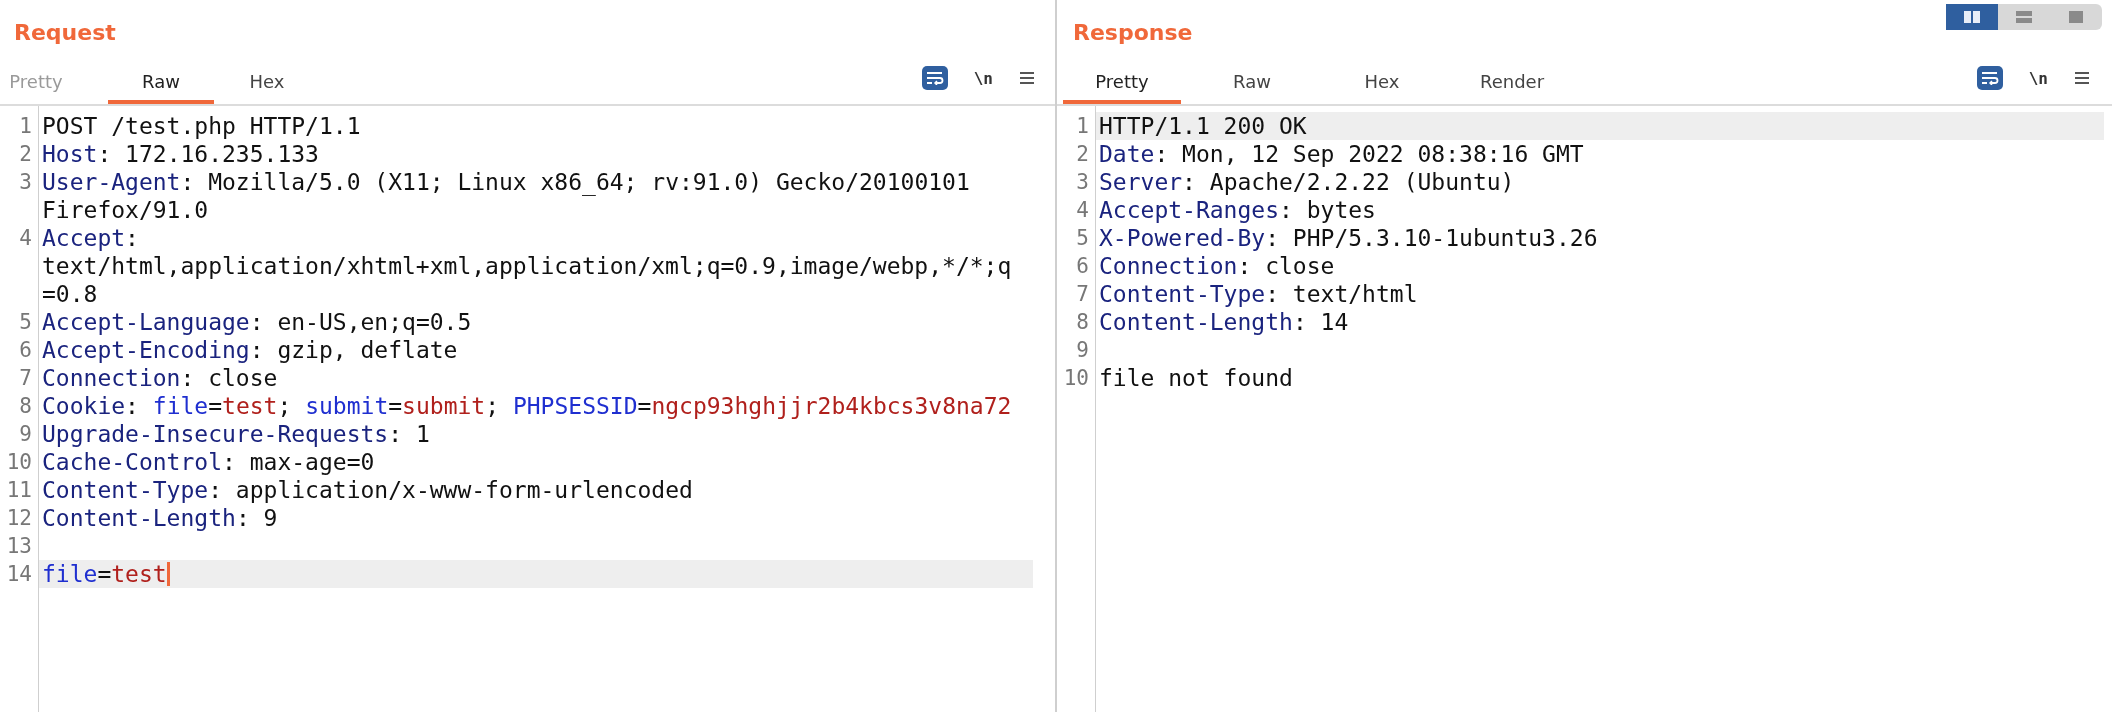 The width and height of the screenshot is (2112, 712). What do you see at coordinates (1224, 322) in the screenshot?
I see `code-line: Content-Length: 14` at bounding box center [1224, 322].